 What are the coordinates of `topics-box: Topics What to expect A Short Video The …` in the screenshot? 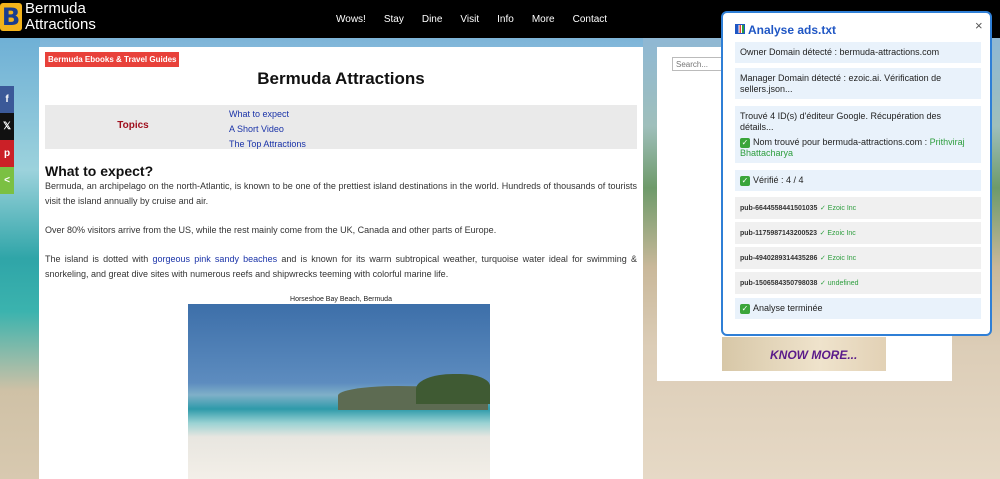 It's located at (341, 127).